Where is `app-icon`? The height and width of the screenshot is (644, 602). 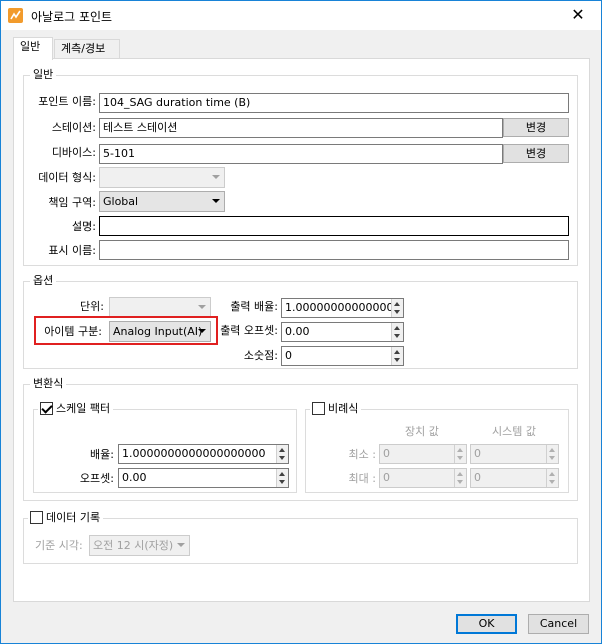 app-icon is located at coordinates (15, 15).